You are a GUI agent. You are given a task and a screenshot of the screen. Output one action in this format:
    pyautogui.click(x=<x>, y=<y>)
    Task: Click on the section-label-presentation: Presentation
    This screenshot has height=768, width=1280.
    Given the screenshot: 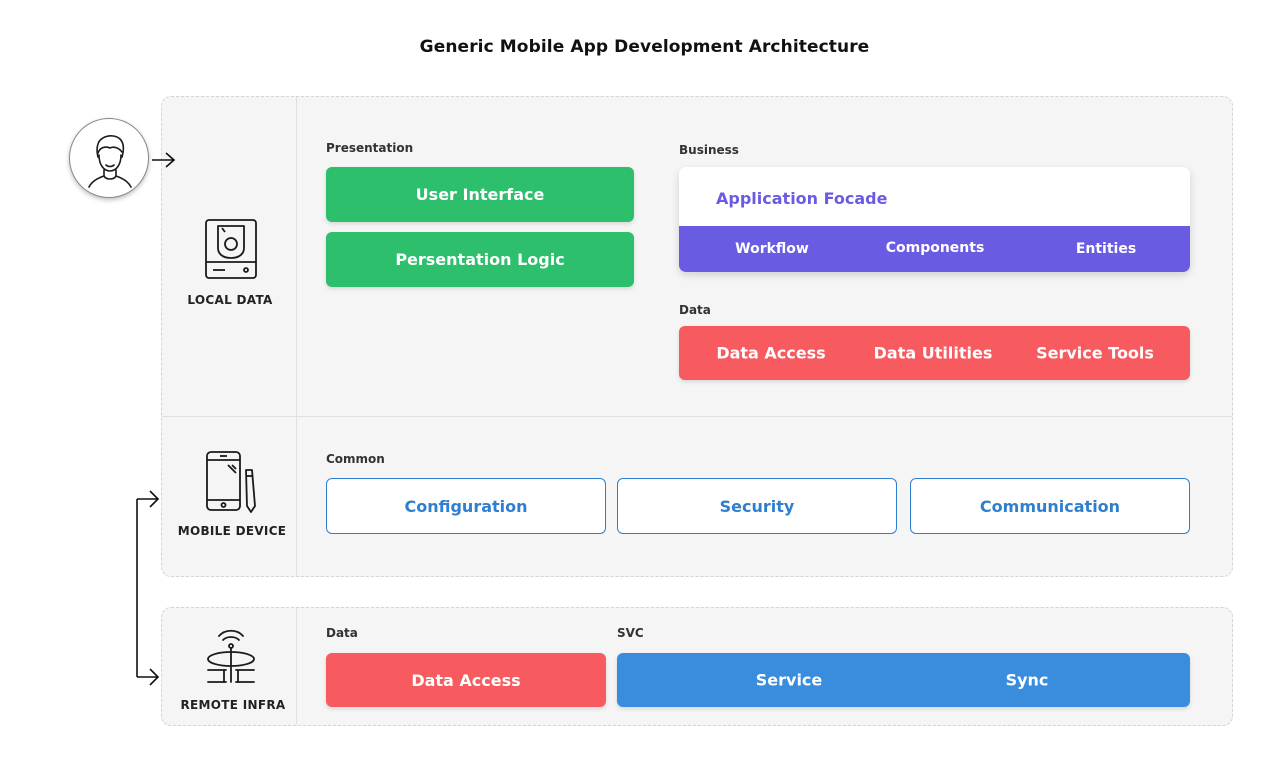 What is the action you would take?
    pyautogui.click(x=370, y=148)
    